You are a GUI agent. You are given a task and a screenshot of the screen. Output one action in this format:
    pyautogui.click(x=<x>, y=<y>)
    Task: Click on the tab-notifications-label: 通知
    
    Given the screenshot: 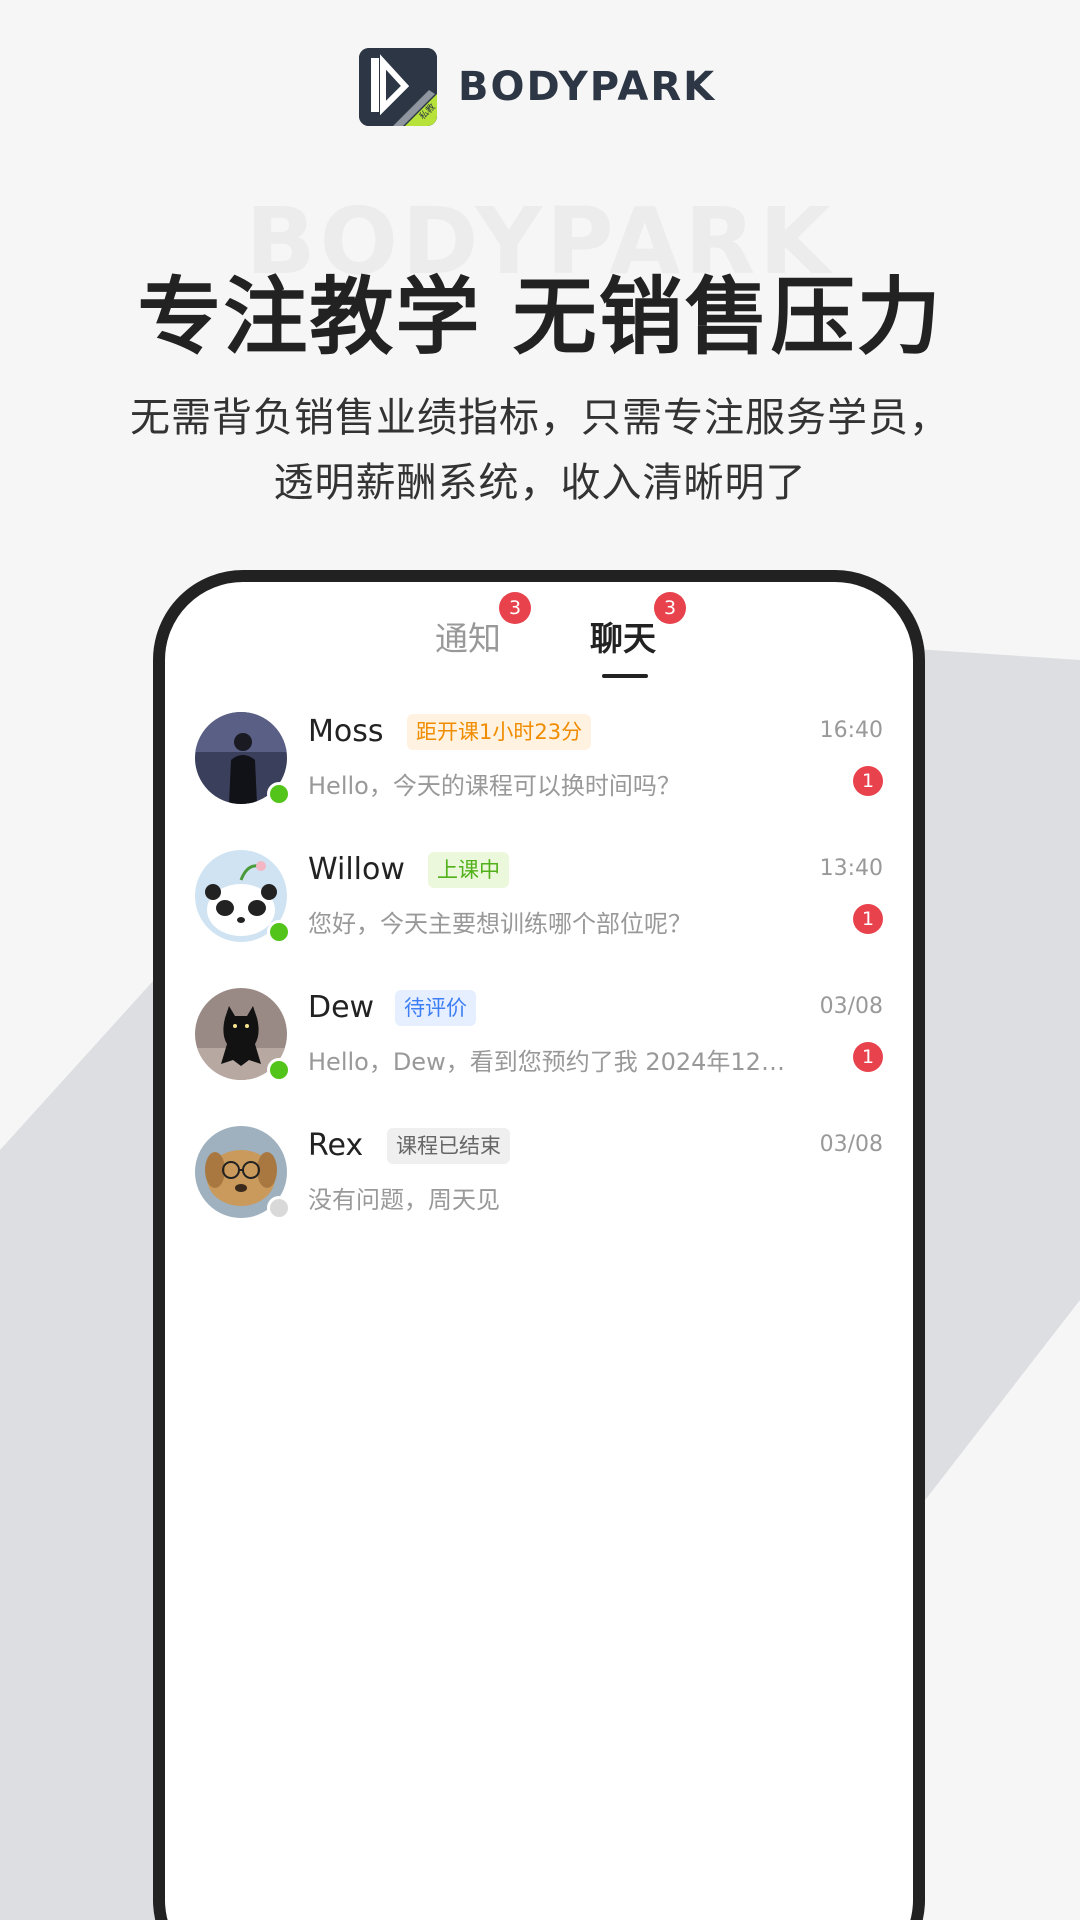 What is the action you would take?
    pyautogui.click(x=468, y=638)
    